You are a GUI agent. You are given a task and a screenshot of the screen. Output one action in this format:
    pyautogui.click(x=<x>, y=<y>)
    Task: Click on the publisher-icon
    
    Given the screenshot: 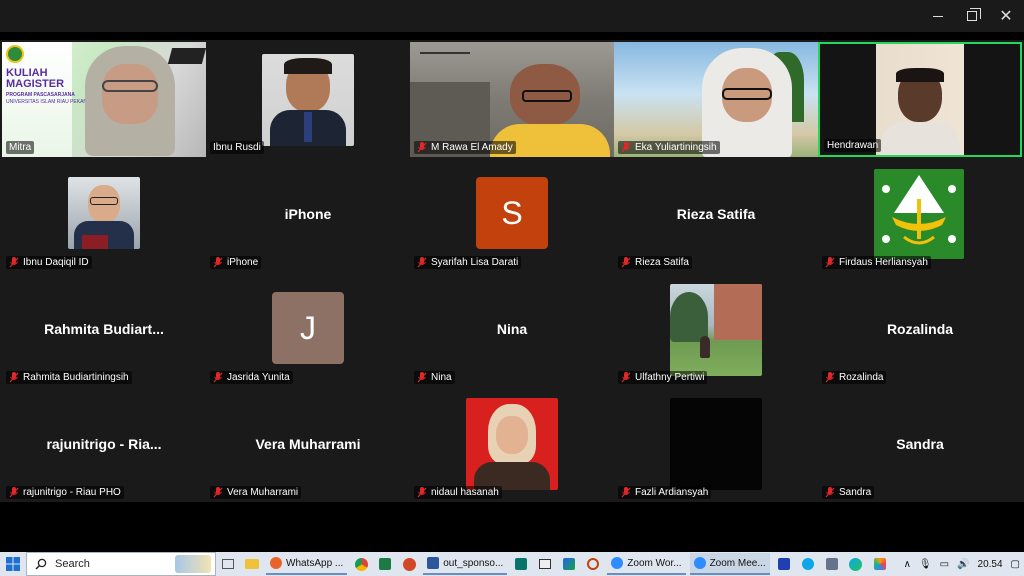 What is the action you would take?
    pyautogui.click(x=521, y=564)
    